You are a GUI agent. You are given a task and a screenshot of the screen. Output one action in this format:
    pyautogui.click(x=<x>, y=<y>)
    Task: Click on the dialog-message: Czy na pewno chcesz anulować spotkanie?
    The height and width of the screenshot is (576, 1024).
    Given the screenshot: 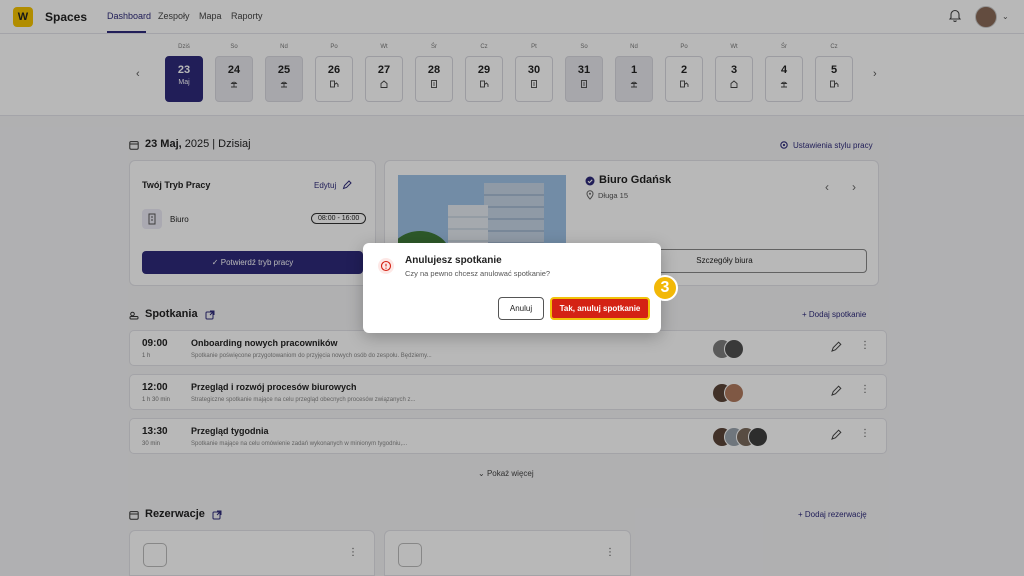 What is the action you would take?
    pyautogui.click(x=478, y=273)
    